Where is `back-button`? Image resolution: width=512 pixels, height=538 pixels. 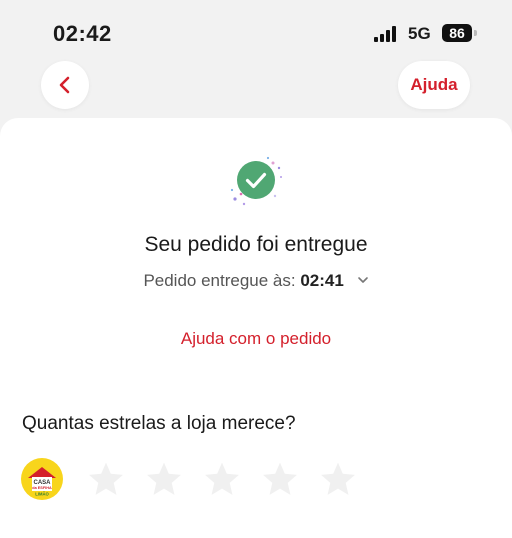 back-button is located at coordinates (65, 85).